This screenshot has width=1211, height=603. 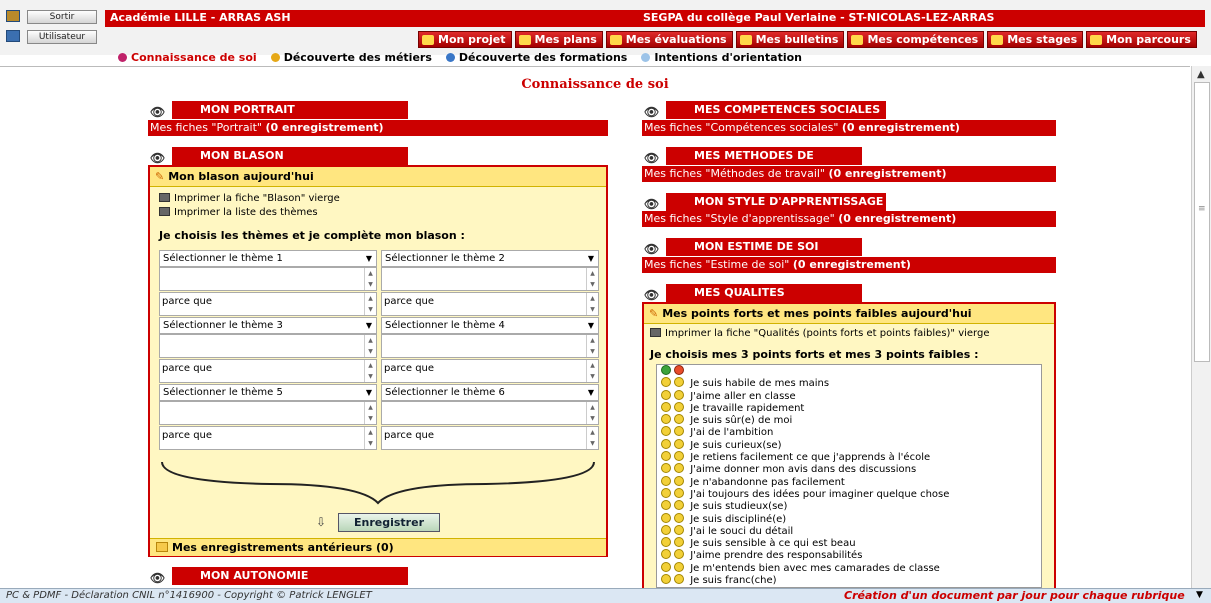 I want to click on theme-select-4: Sélectionner le thème 4, so click(x=490, y=325).